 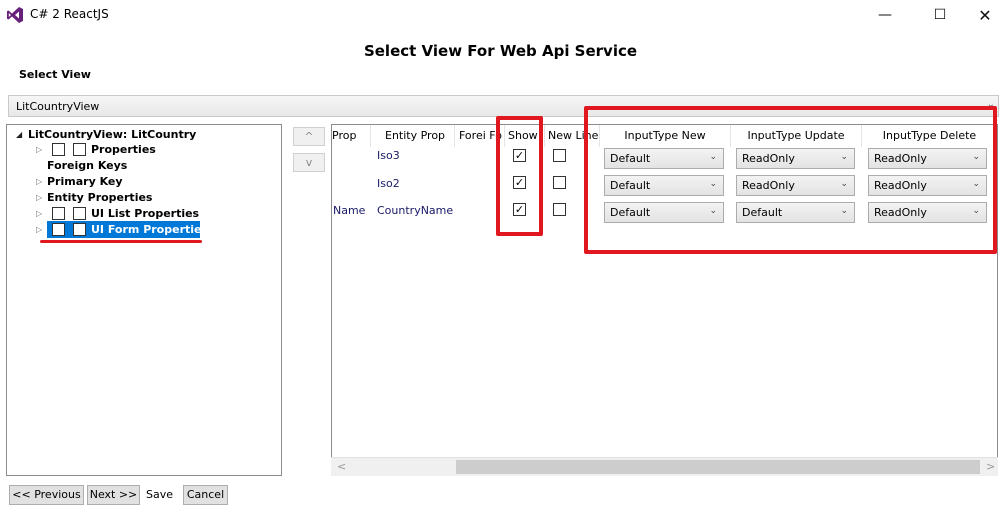 I want to click on tree-item-entity-properties: Entity Properties, so click(x=99, y=198).